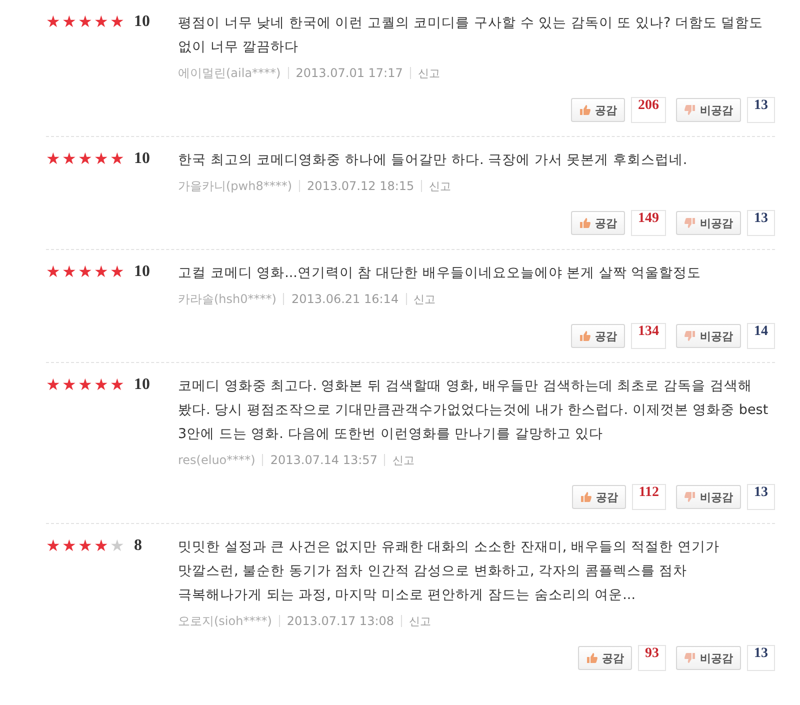 The height and width of the screenshot is (705, 800). Describe the element at coordinates (360, 186) in the screenshot. I see `review-date: 2013.07.12 18:15` at that location.